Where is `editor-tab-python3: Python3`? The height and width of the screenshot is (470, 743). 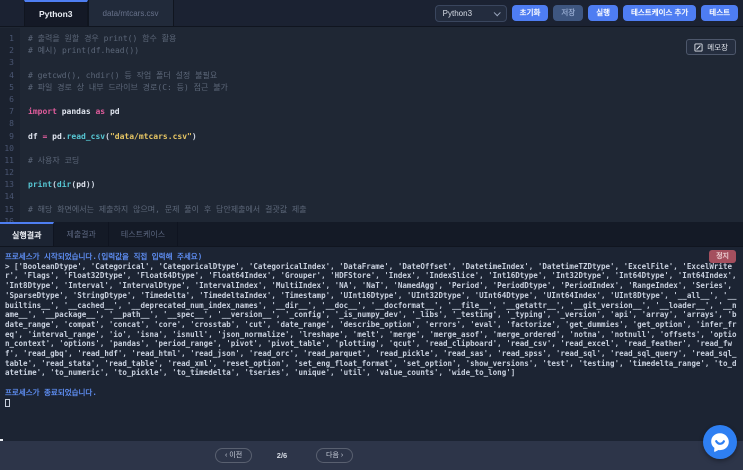 editor-tab-python3: Python3 is located at coordinates (56, 13).